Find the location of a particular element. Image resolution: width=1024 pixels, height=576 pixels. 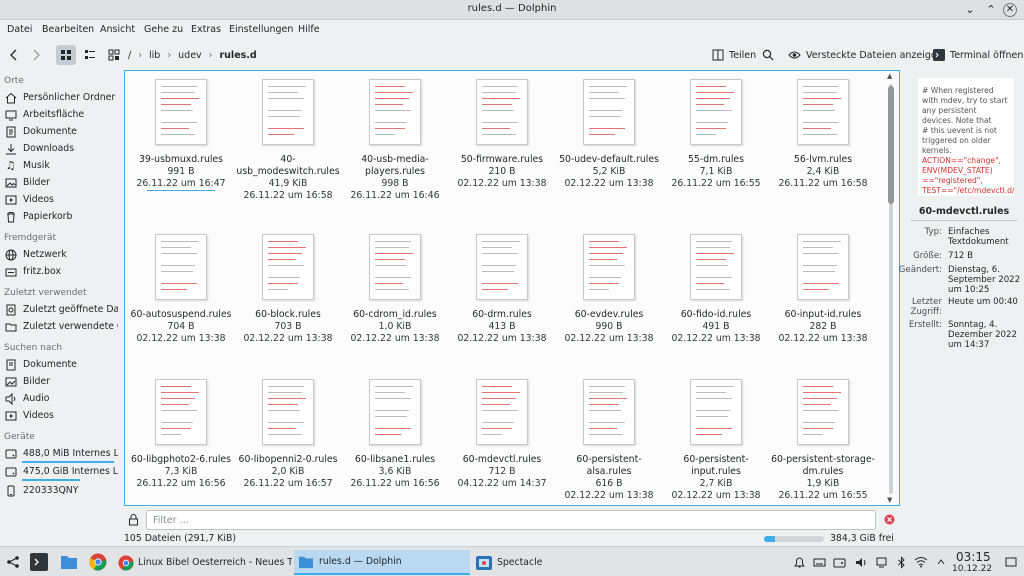

wifi-icon is located at coordinates (921, 562).